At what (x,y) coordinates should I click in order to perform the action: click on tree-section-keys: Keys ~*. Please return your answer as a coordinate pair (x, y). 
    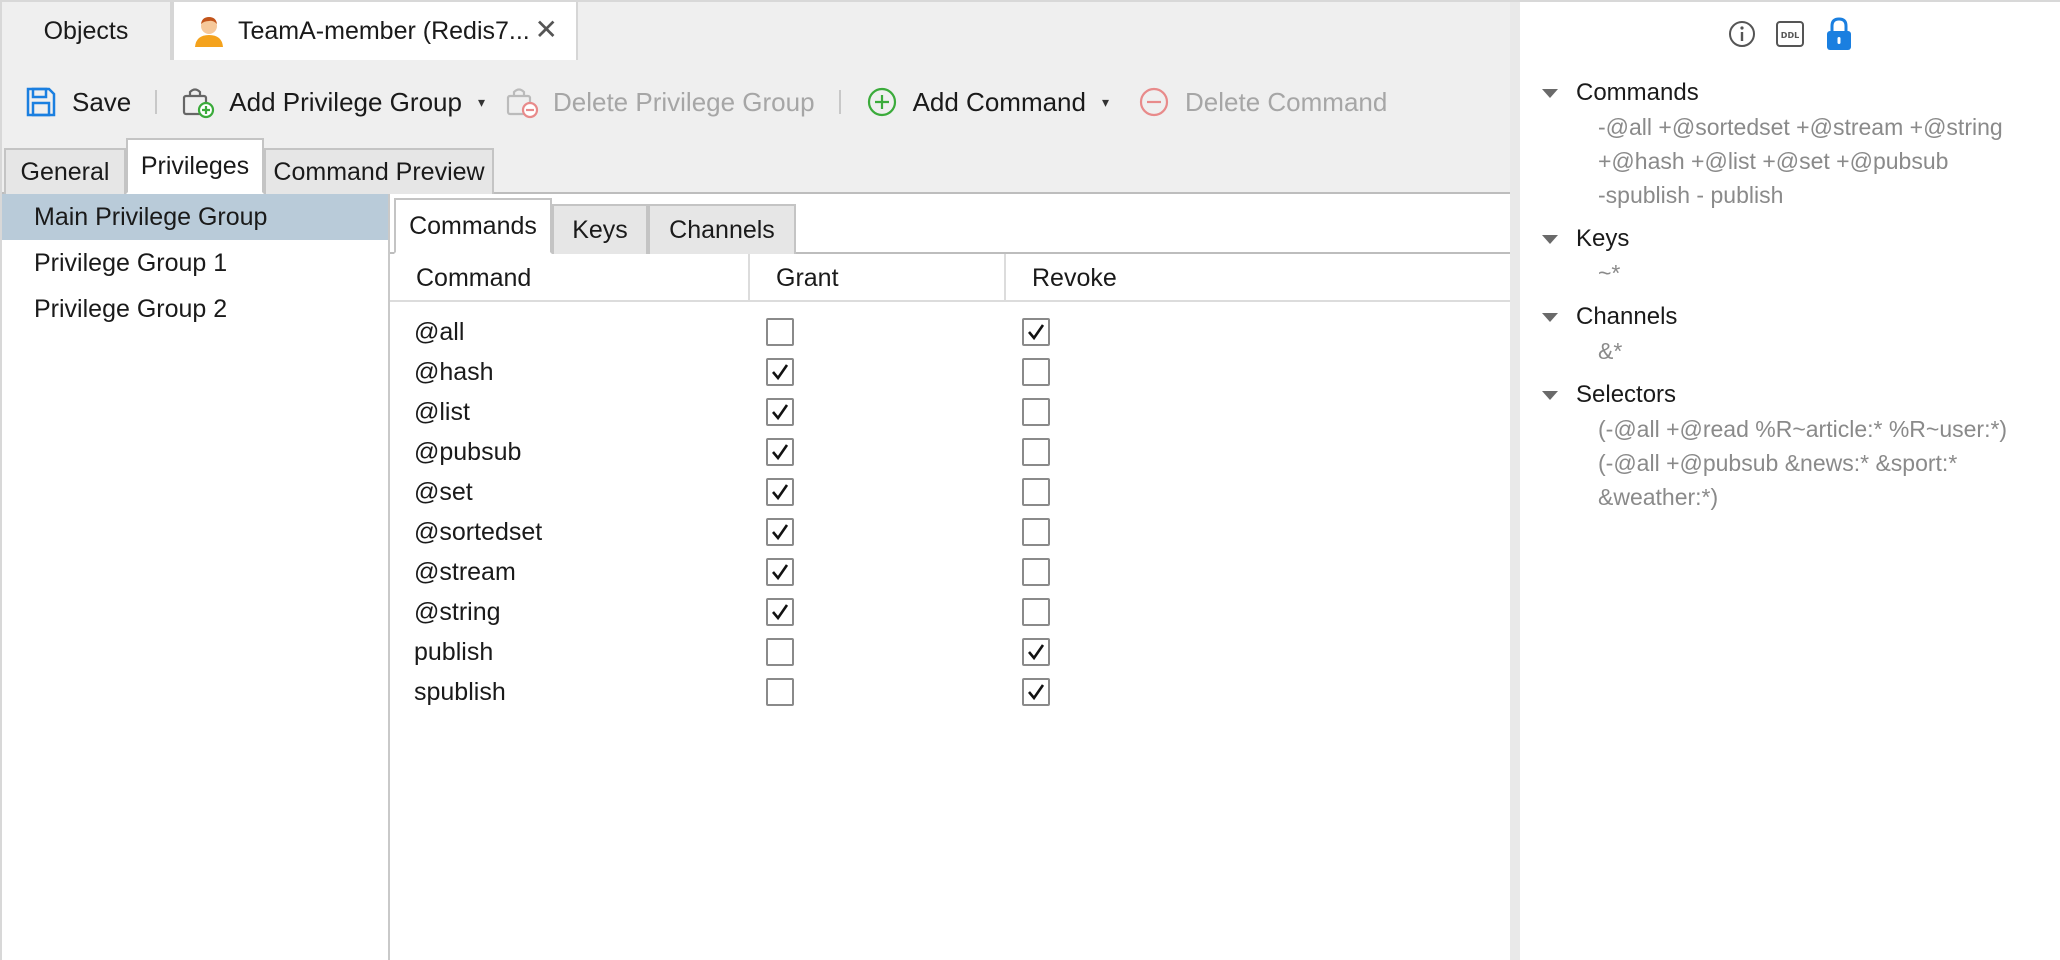
    Looking at the image, I should click on (1795, 256).